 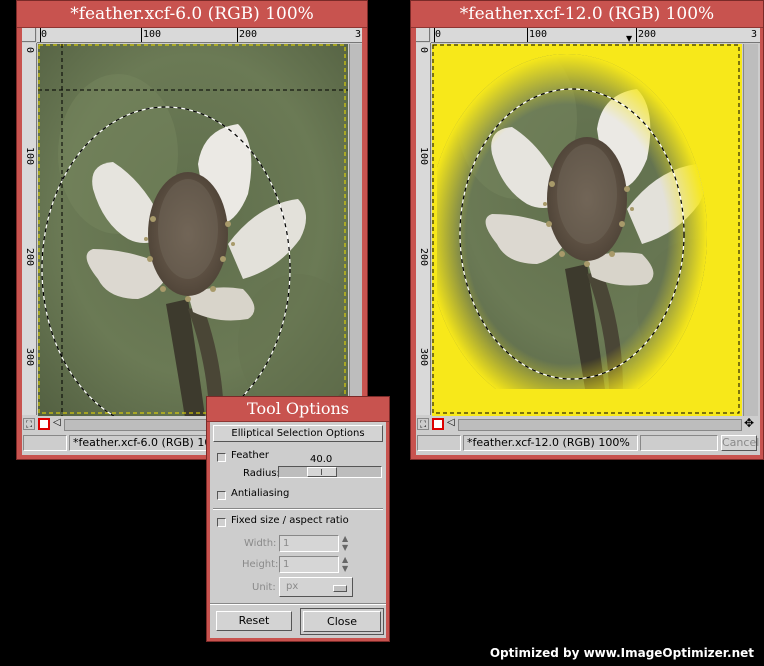 I want to click on close-button: Close, so click(x=342, y=621).